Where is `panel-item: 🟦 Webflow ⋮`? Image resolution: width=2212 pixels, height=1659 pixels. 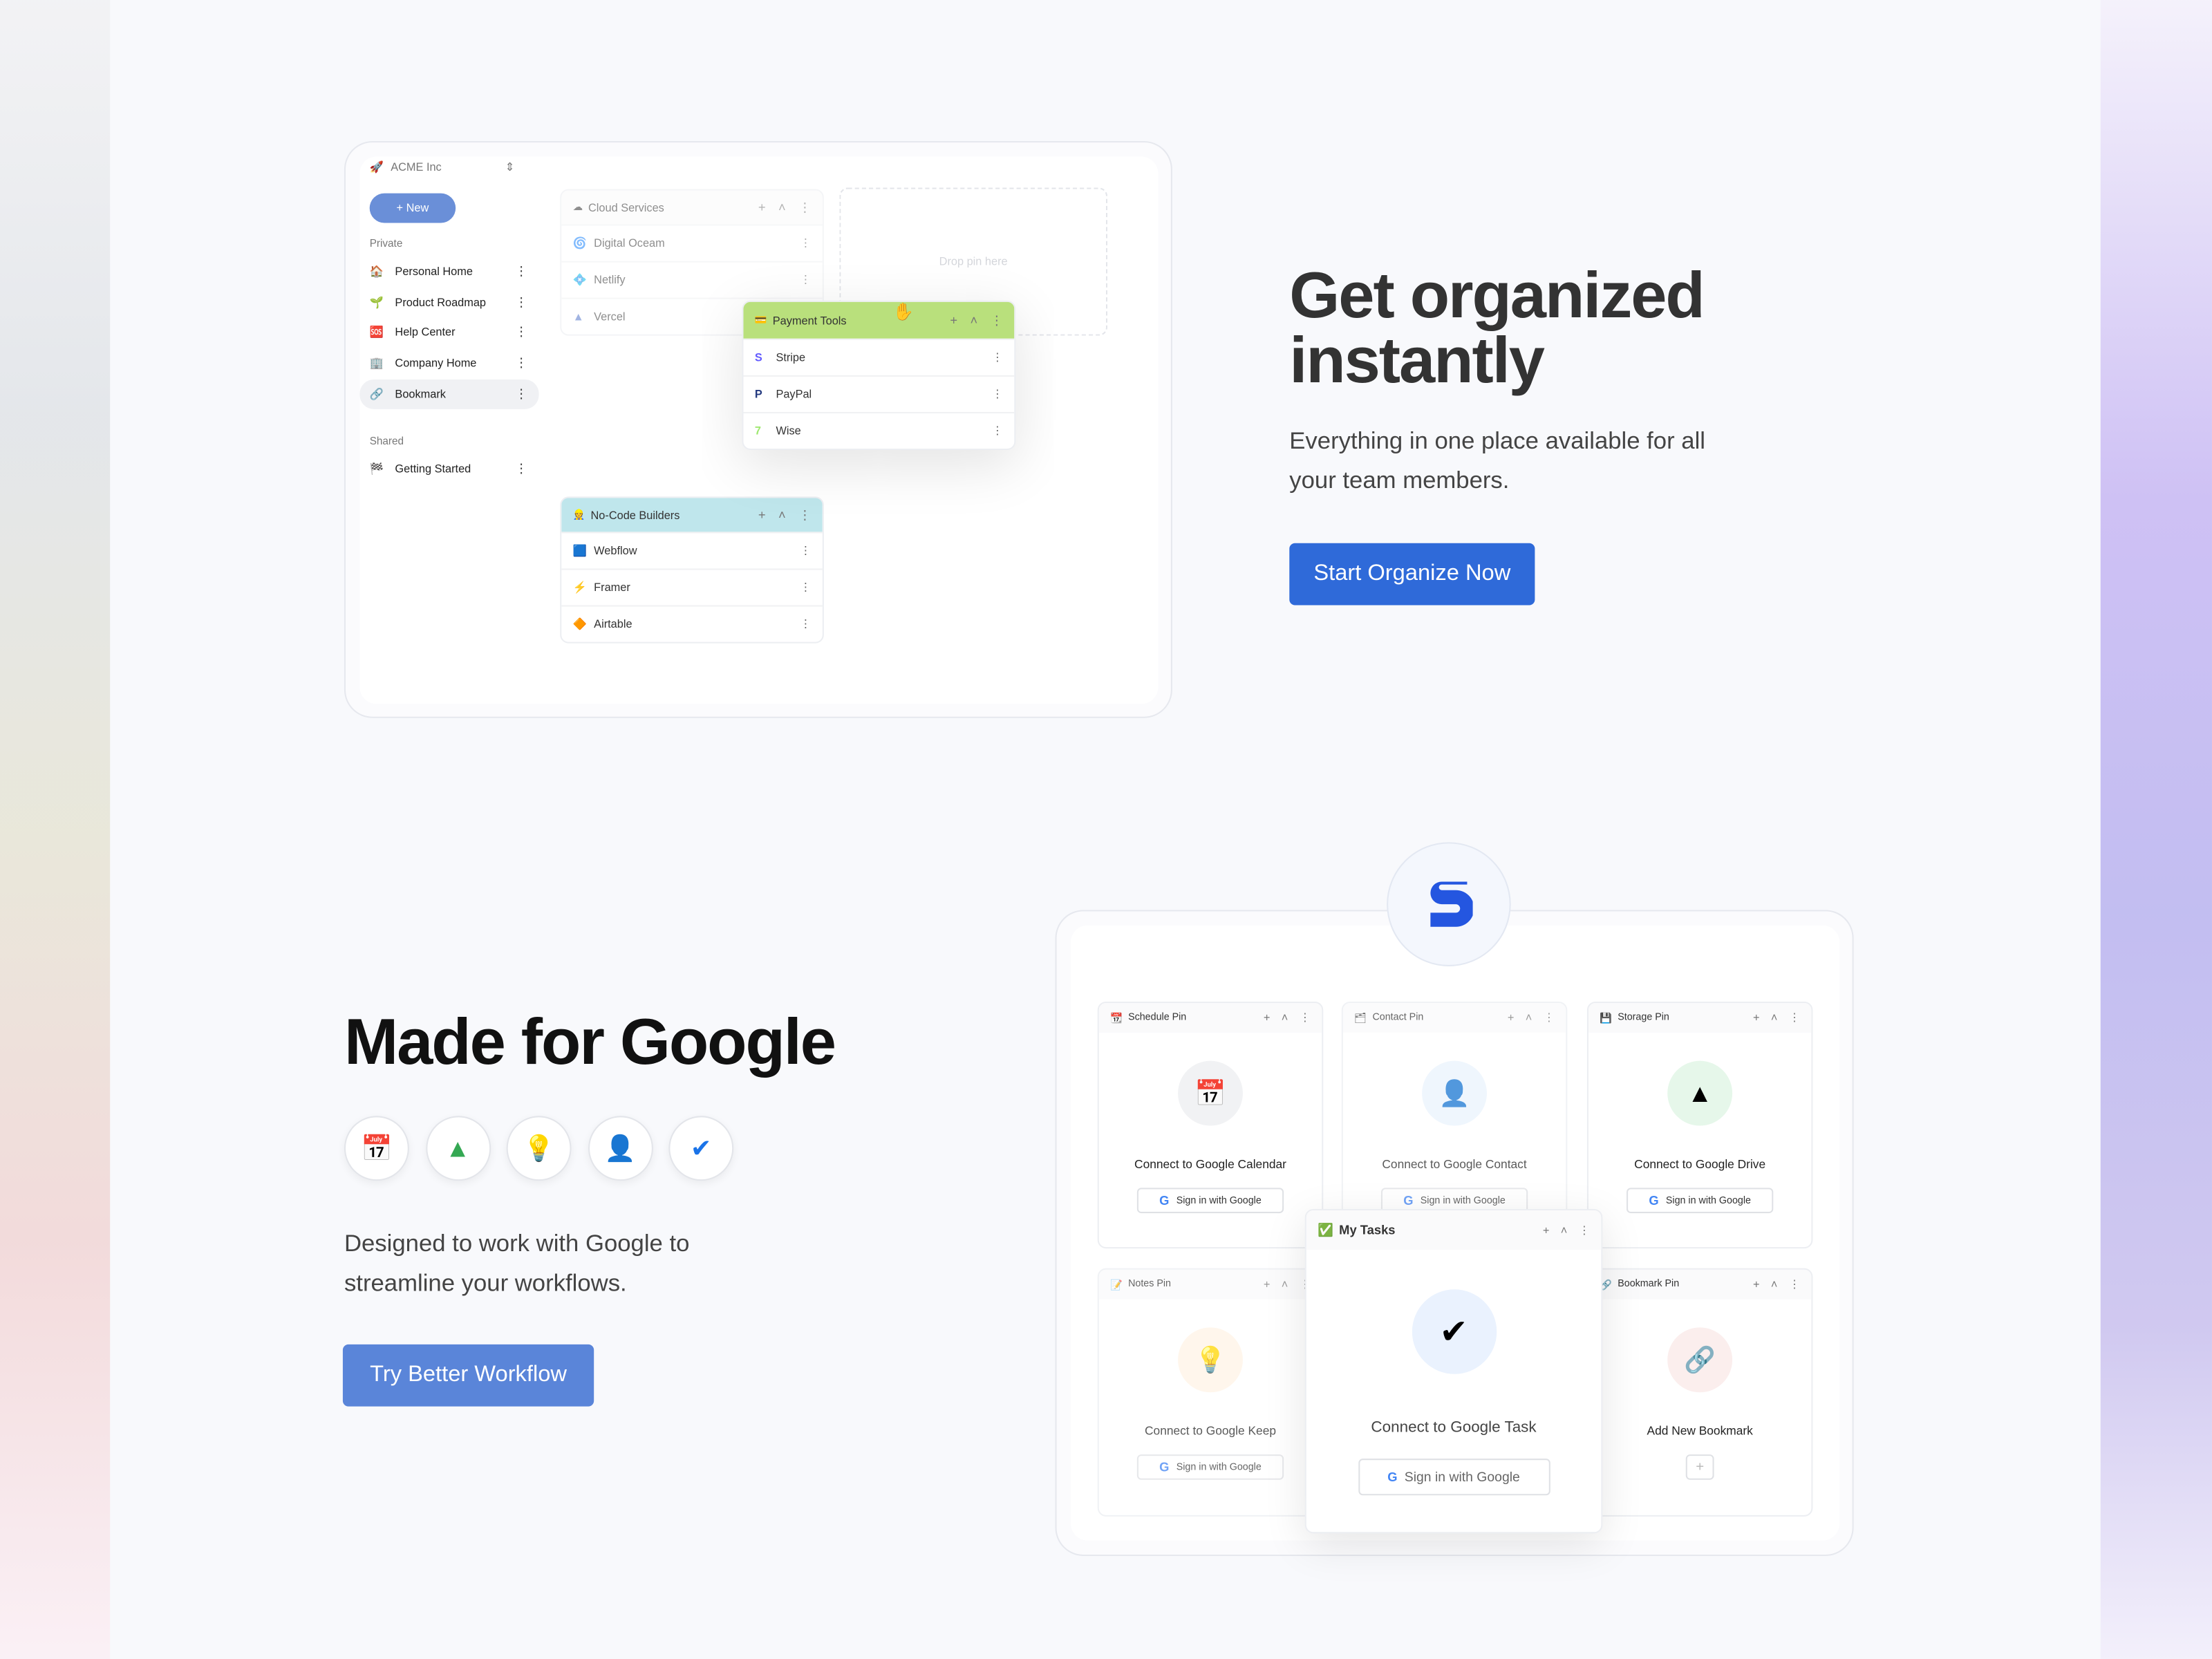
panel-item: 🟦 Webflow ⋮ is located at coordinates (692, 550).